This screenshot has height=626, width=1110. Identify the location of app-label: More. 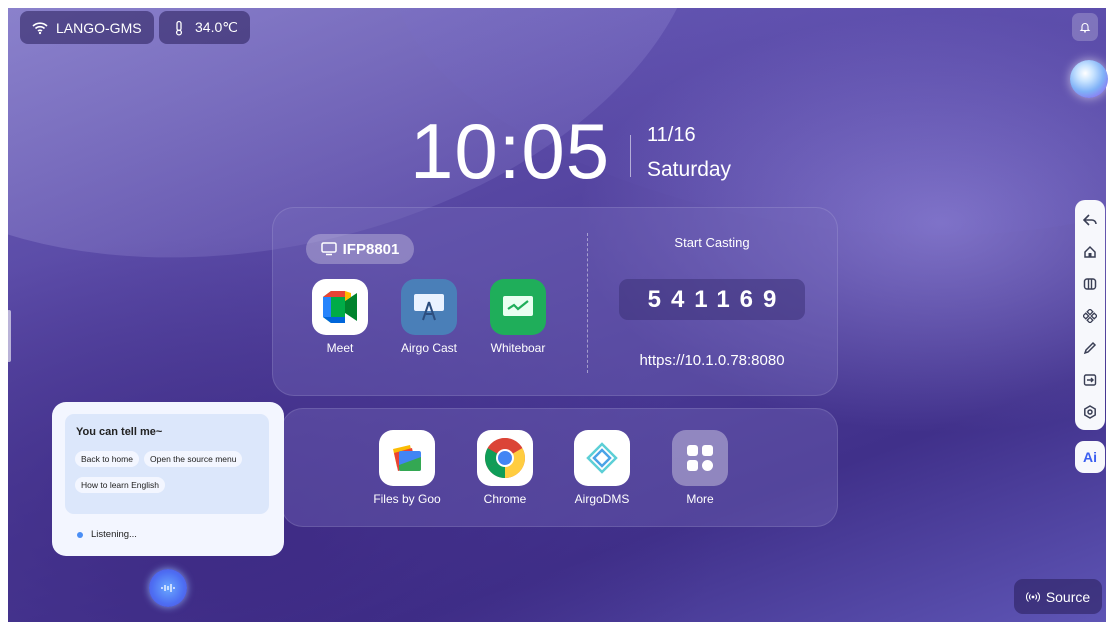
(700, 499).